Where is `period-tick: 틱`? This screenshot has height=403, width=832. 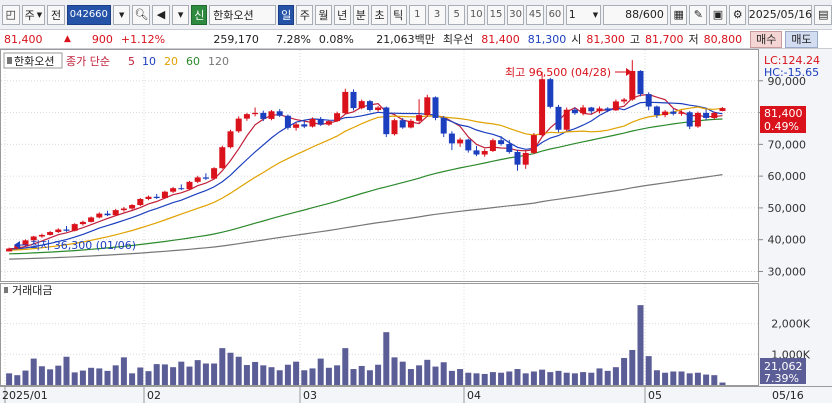 period-tick: 틱 is located at coordinates (398, 14).